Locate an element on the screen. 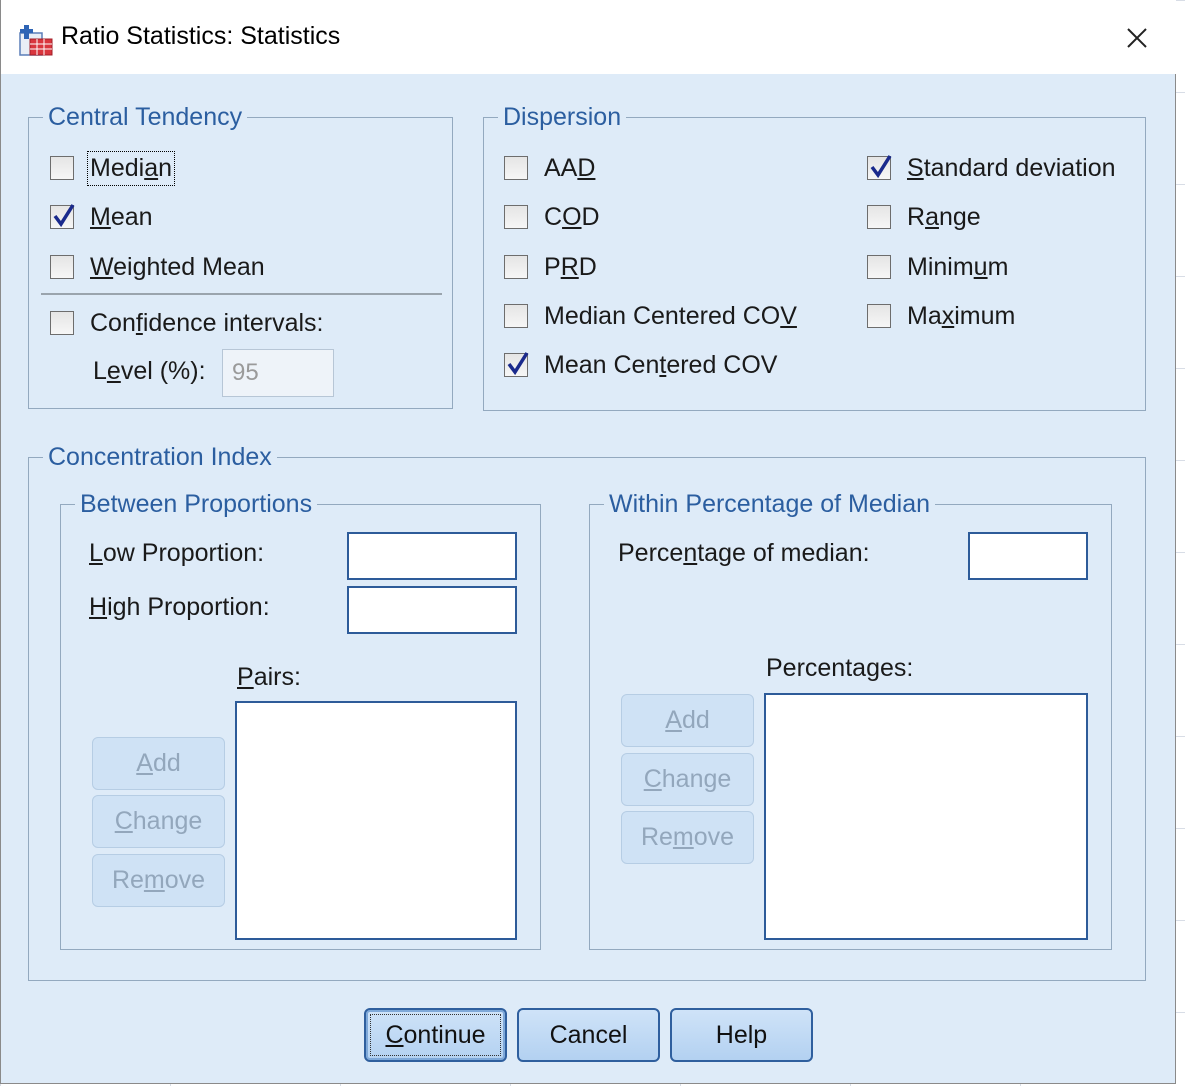 The width and height of the screenshot is (1185, 1086). central-tendency-separator is located at coordinates (241, 294).